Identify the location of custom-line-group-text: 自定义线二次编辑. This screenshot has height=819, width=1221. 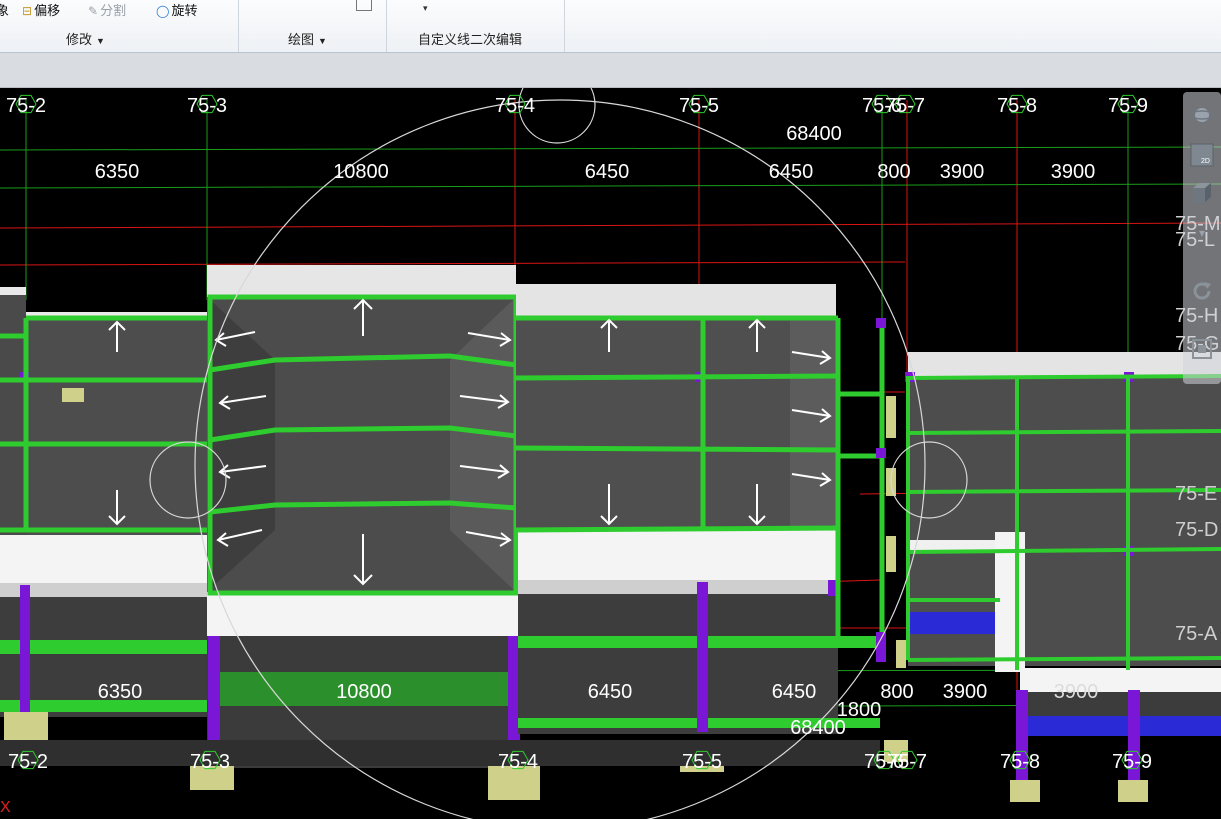
(470, 39).